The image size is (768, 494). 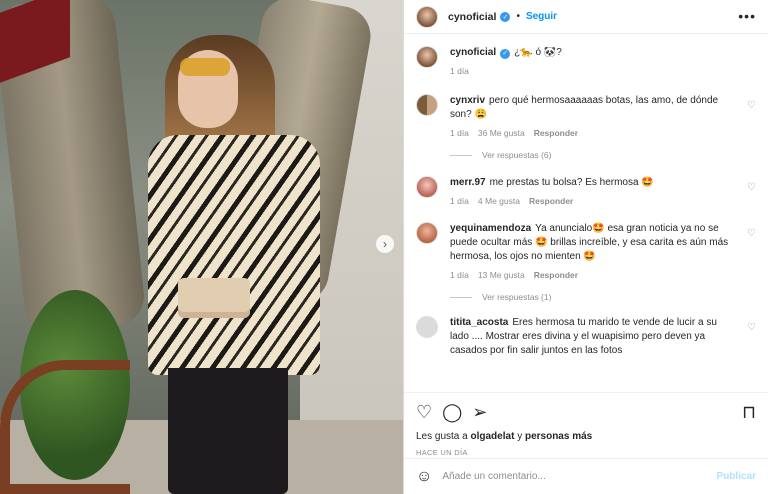 What do you see at coordinates (472, 17) in the screenshot?
I see `author-username: cynoficial` at bounding box center [472, 17].